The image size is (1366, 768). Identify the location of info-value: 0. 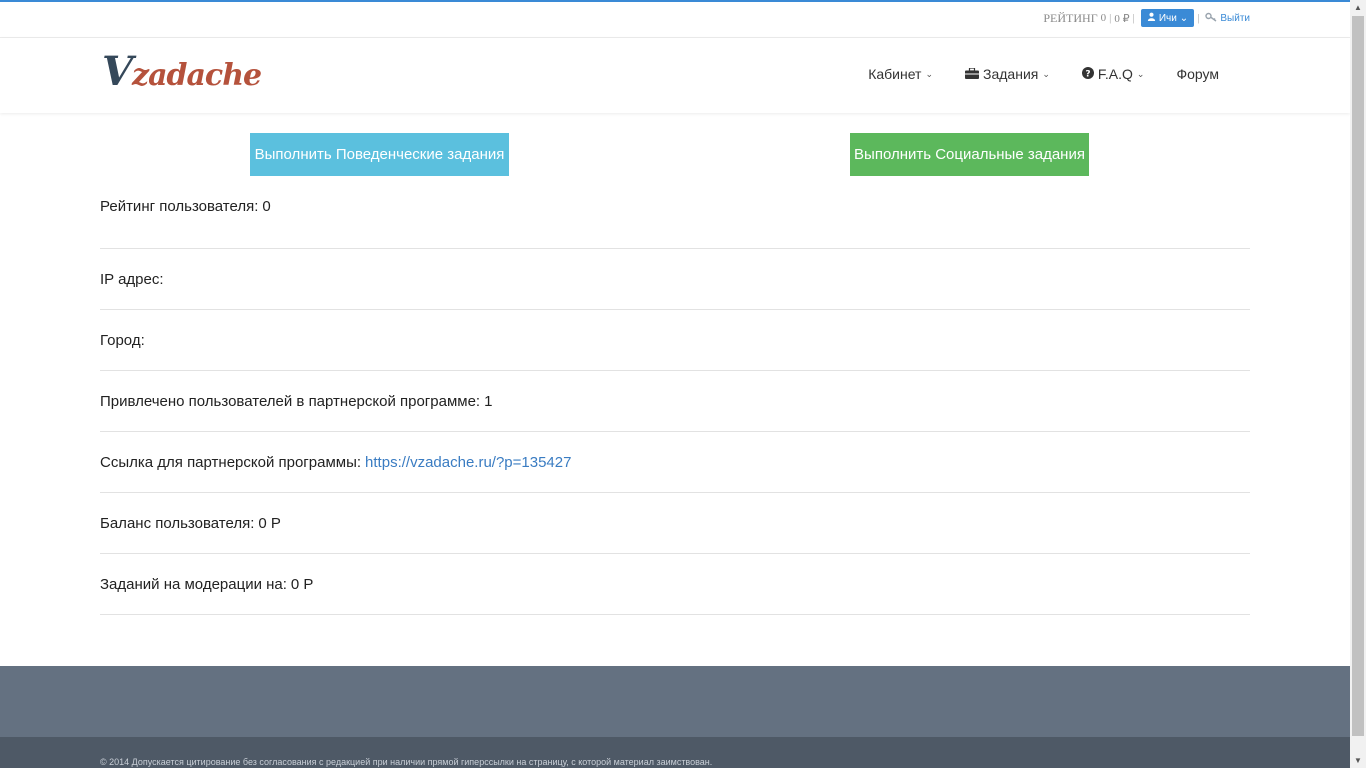
(266, 206).